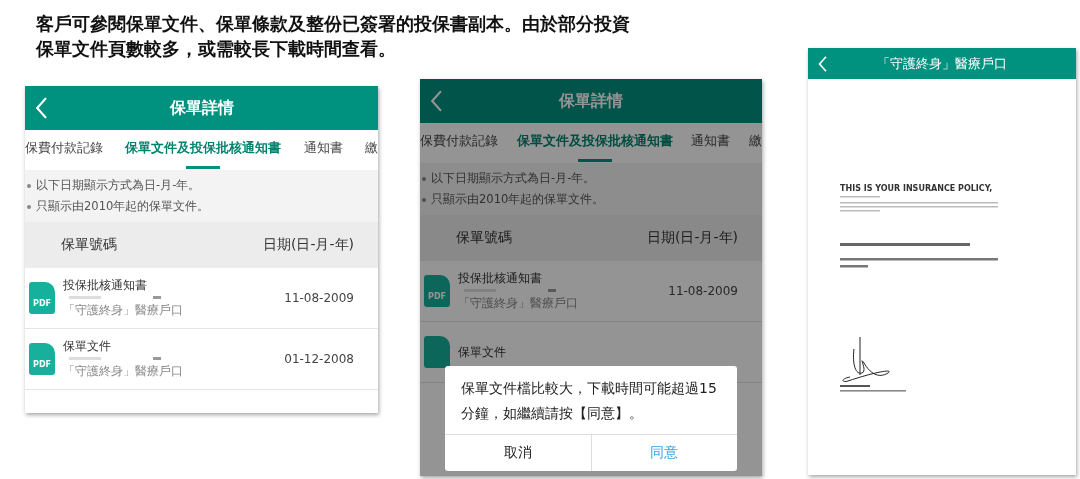 This screenshot has height=479, width=1080. I want to click on document-heading: THIS IS YOUR INSURANCE POLICY,, so click(917, 188).